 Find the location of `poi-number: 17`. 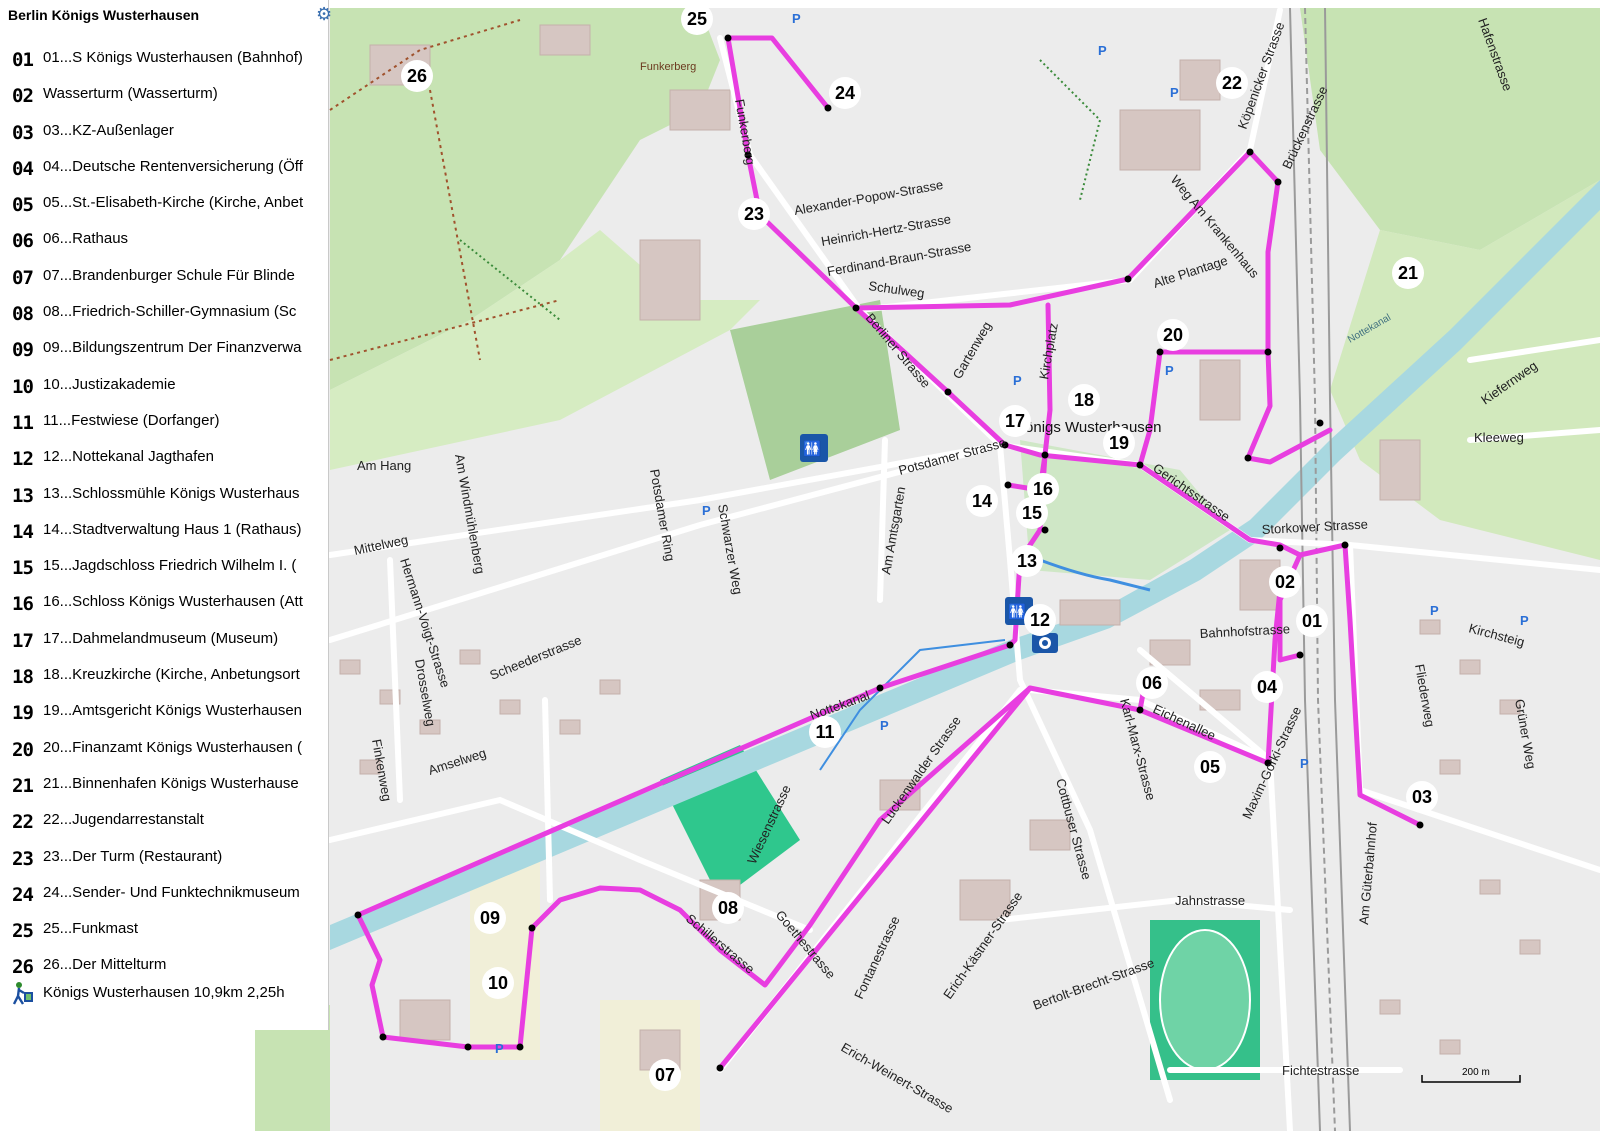

poi-number: 17 is located at coordinates (23, 640).